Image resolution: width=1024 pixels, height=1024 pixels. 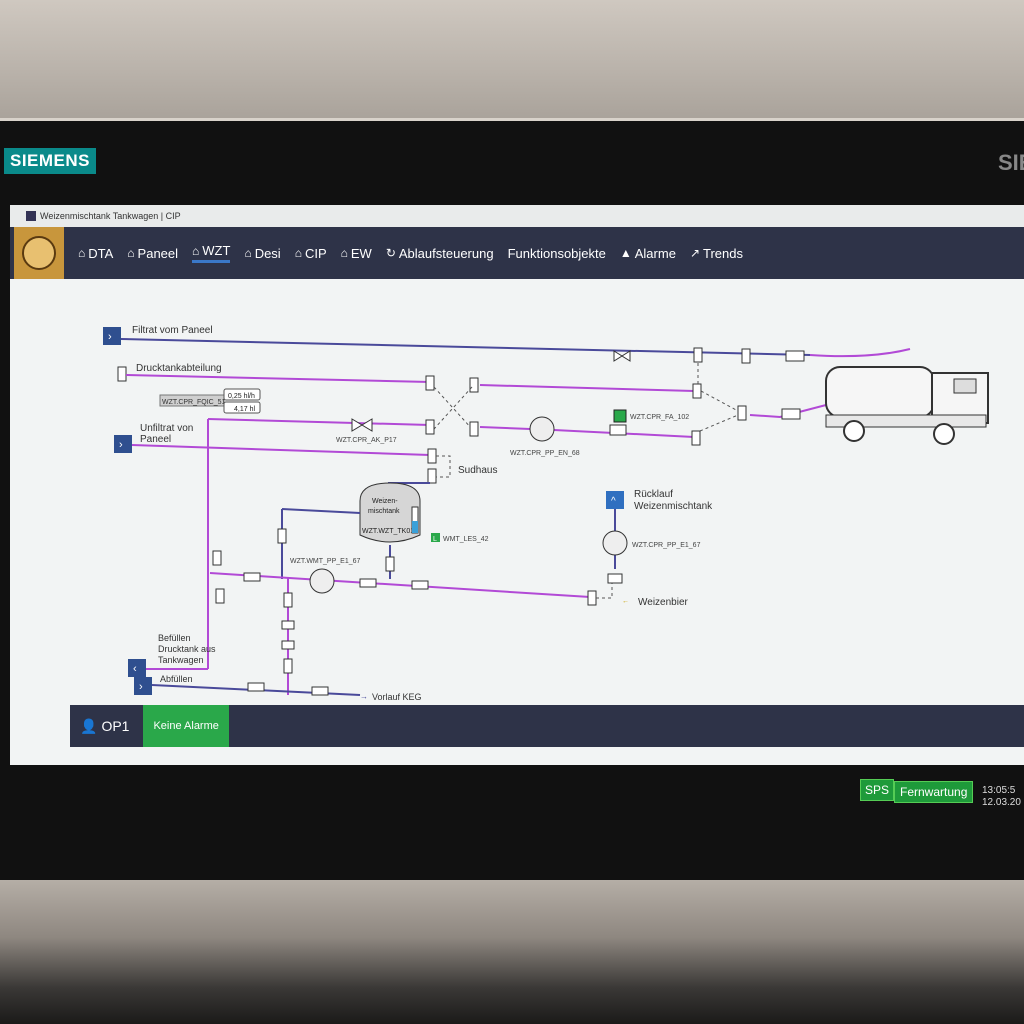 I want to click on fqic-tag: WZT.CPR_FQIC_51, so click(x=194, y=402).